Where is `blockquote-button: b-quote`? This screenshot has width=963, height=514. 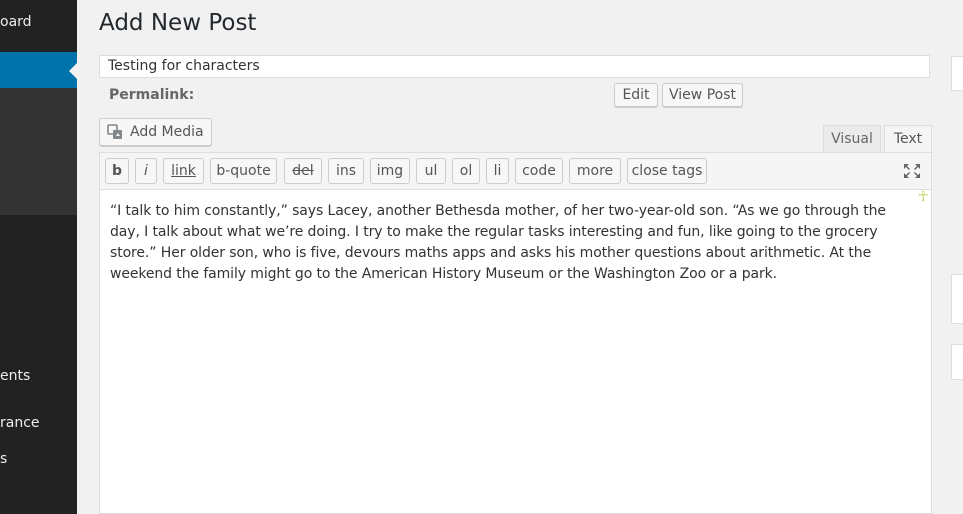 blockquote-button: b-quote is located at coordinates (243, 171).